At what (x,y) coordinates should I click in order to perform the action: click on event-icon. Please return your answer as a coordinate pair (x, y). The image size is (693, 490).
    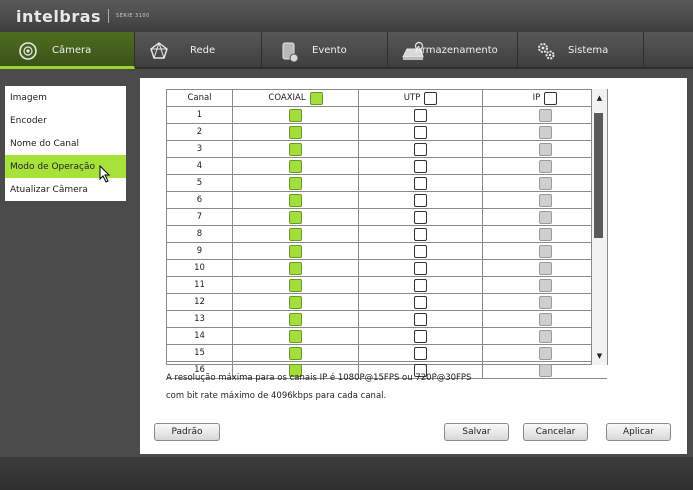
    Looking at the image, I should click on (290, 53).